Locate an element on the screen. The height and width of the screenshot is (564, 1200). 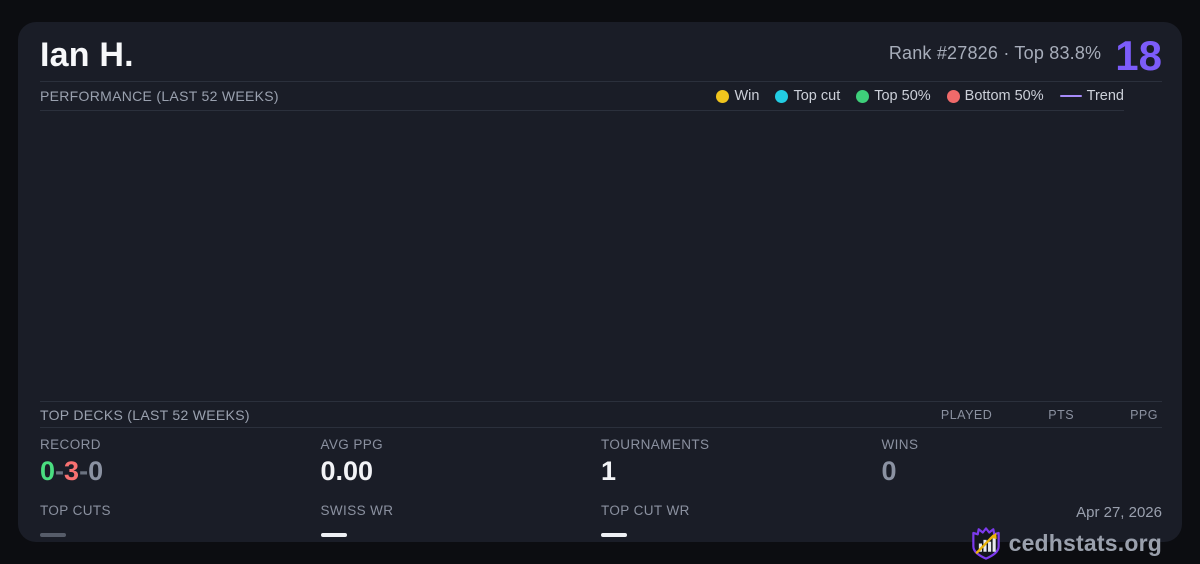
legend-item-top-cut: Top cut is located at coordinates (807, 96).